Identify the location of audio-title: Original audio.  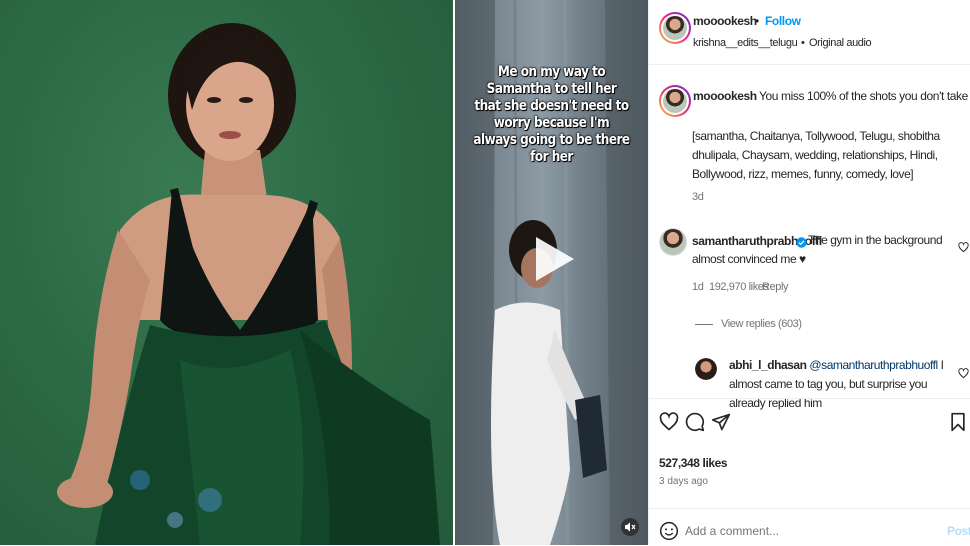
(840, 43).